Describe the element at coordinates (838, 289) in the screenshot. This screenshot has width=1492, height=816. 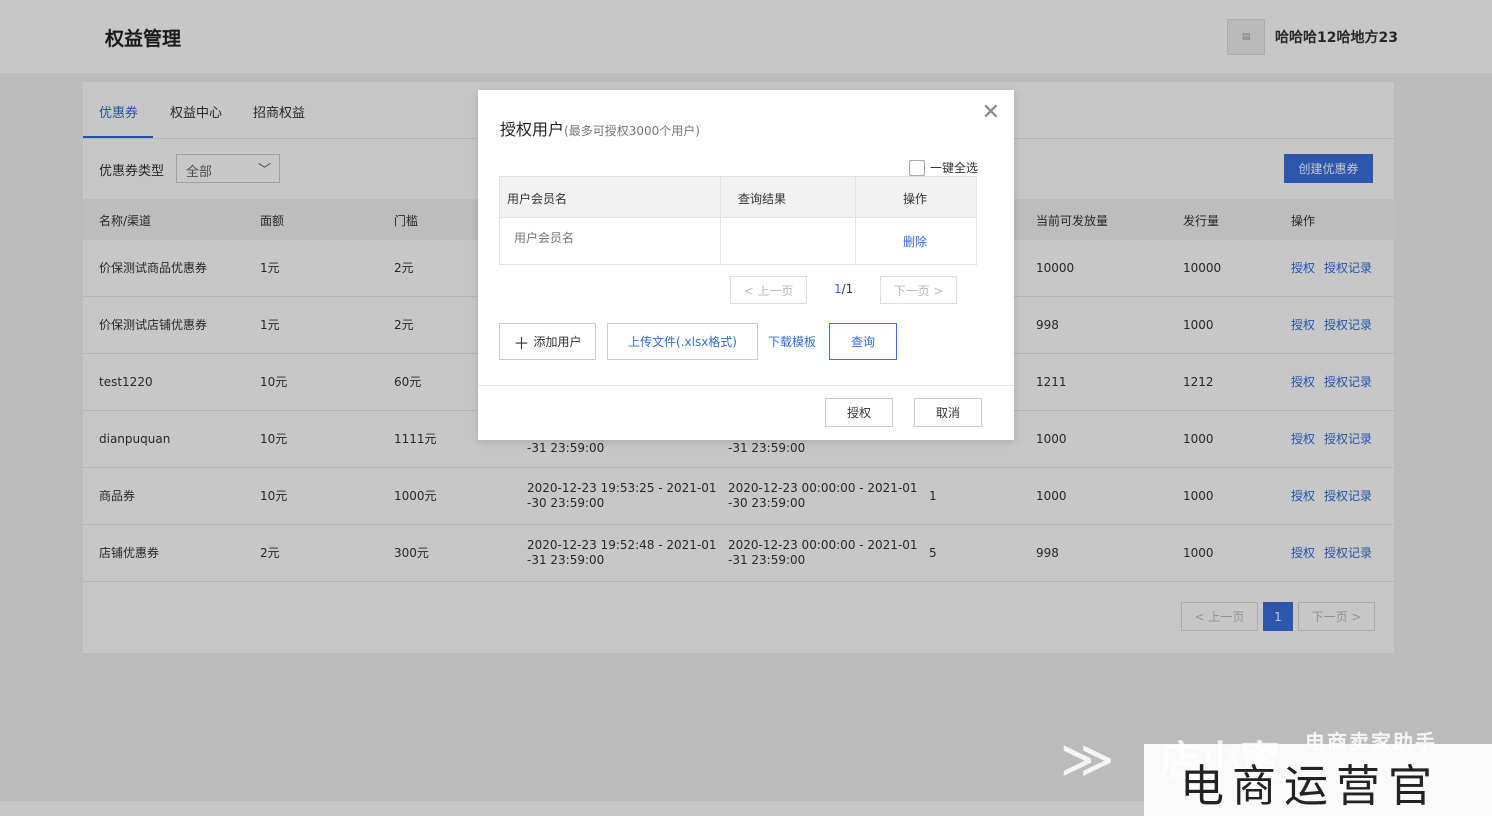
I see `dialog-current-page: 1` at that location.